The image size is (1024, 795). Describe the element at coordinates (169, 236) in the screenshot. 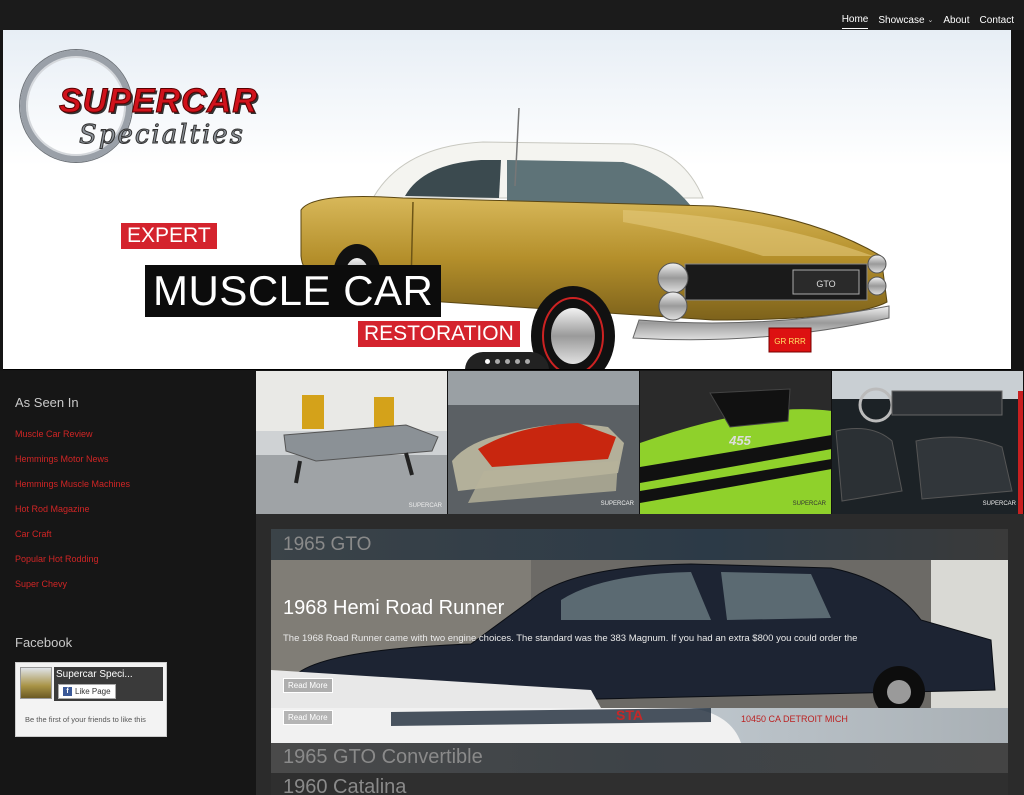

I see `hero-tag-expert: EXPERT` at that location.